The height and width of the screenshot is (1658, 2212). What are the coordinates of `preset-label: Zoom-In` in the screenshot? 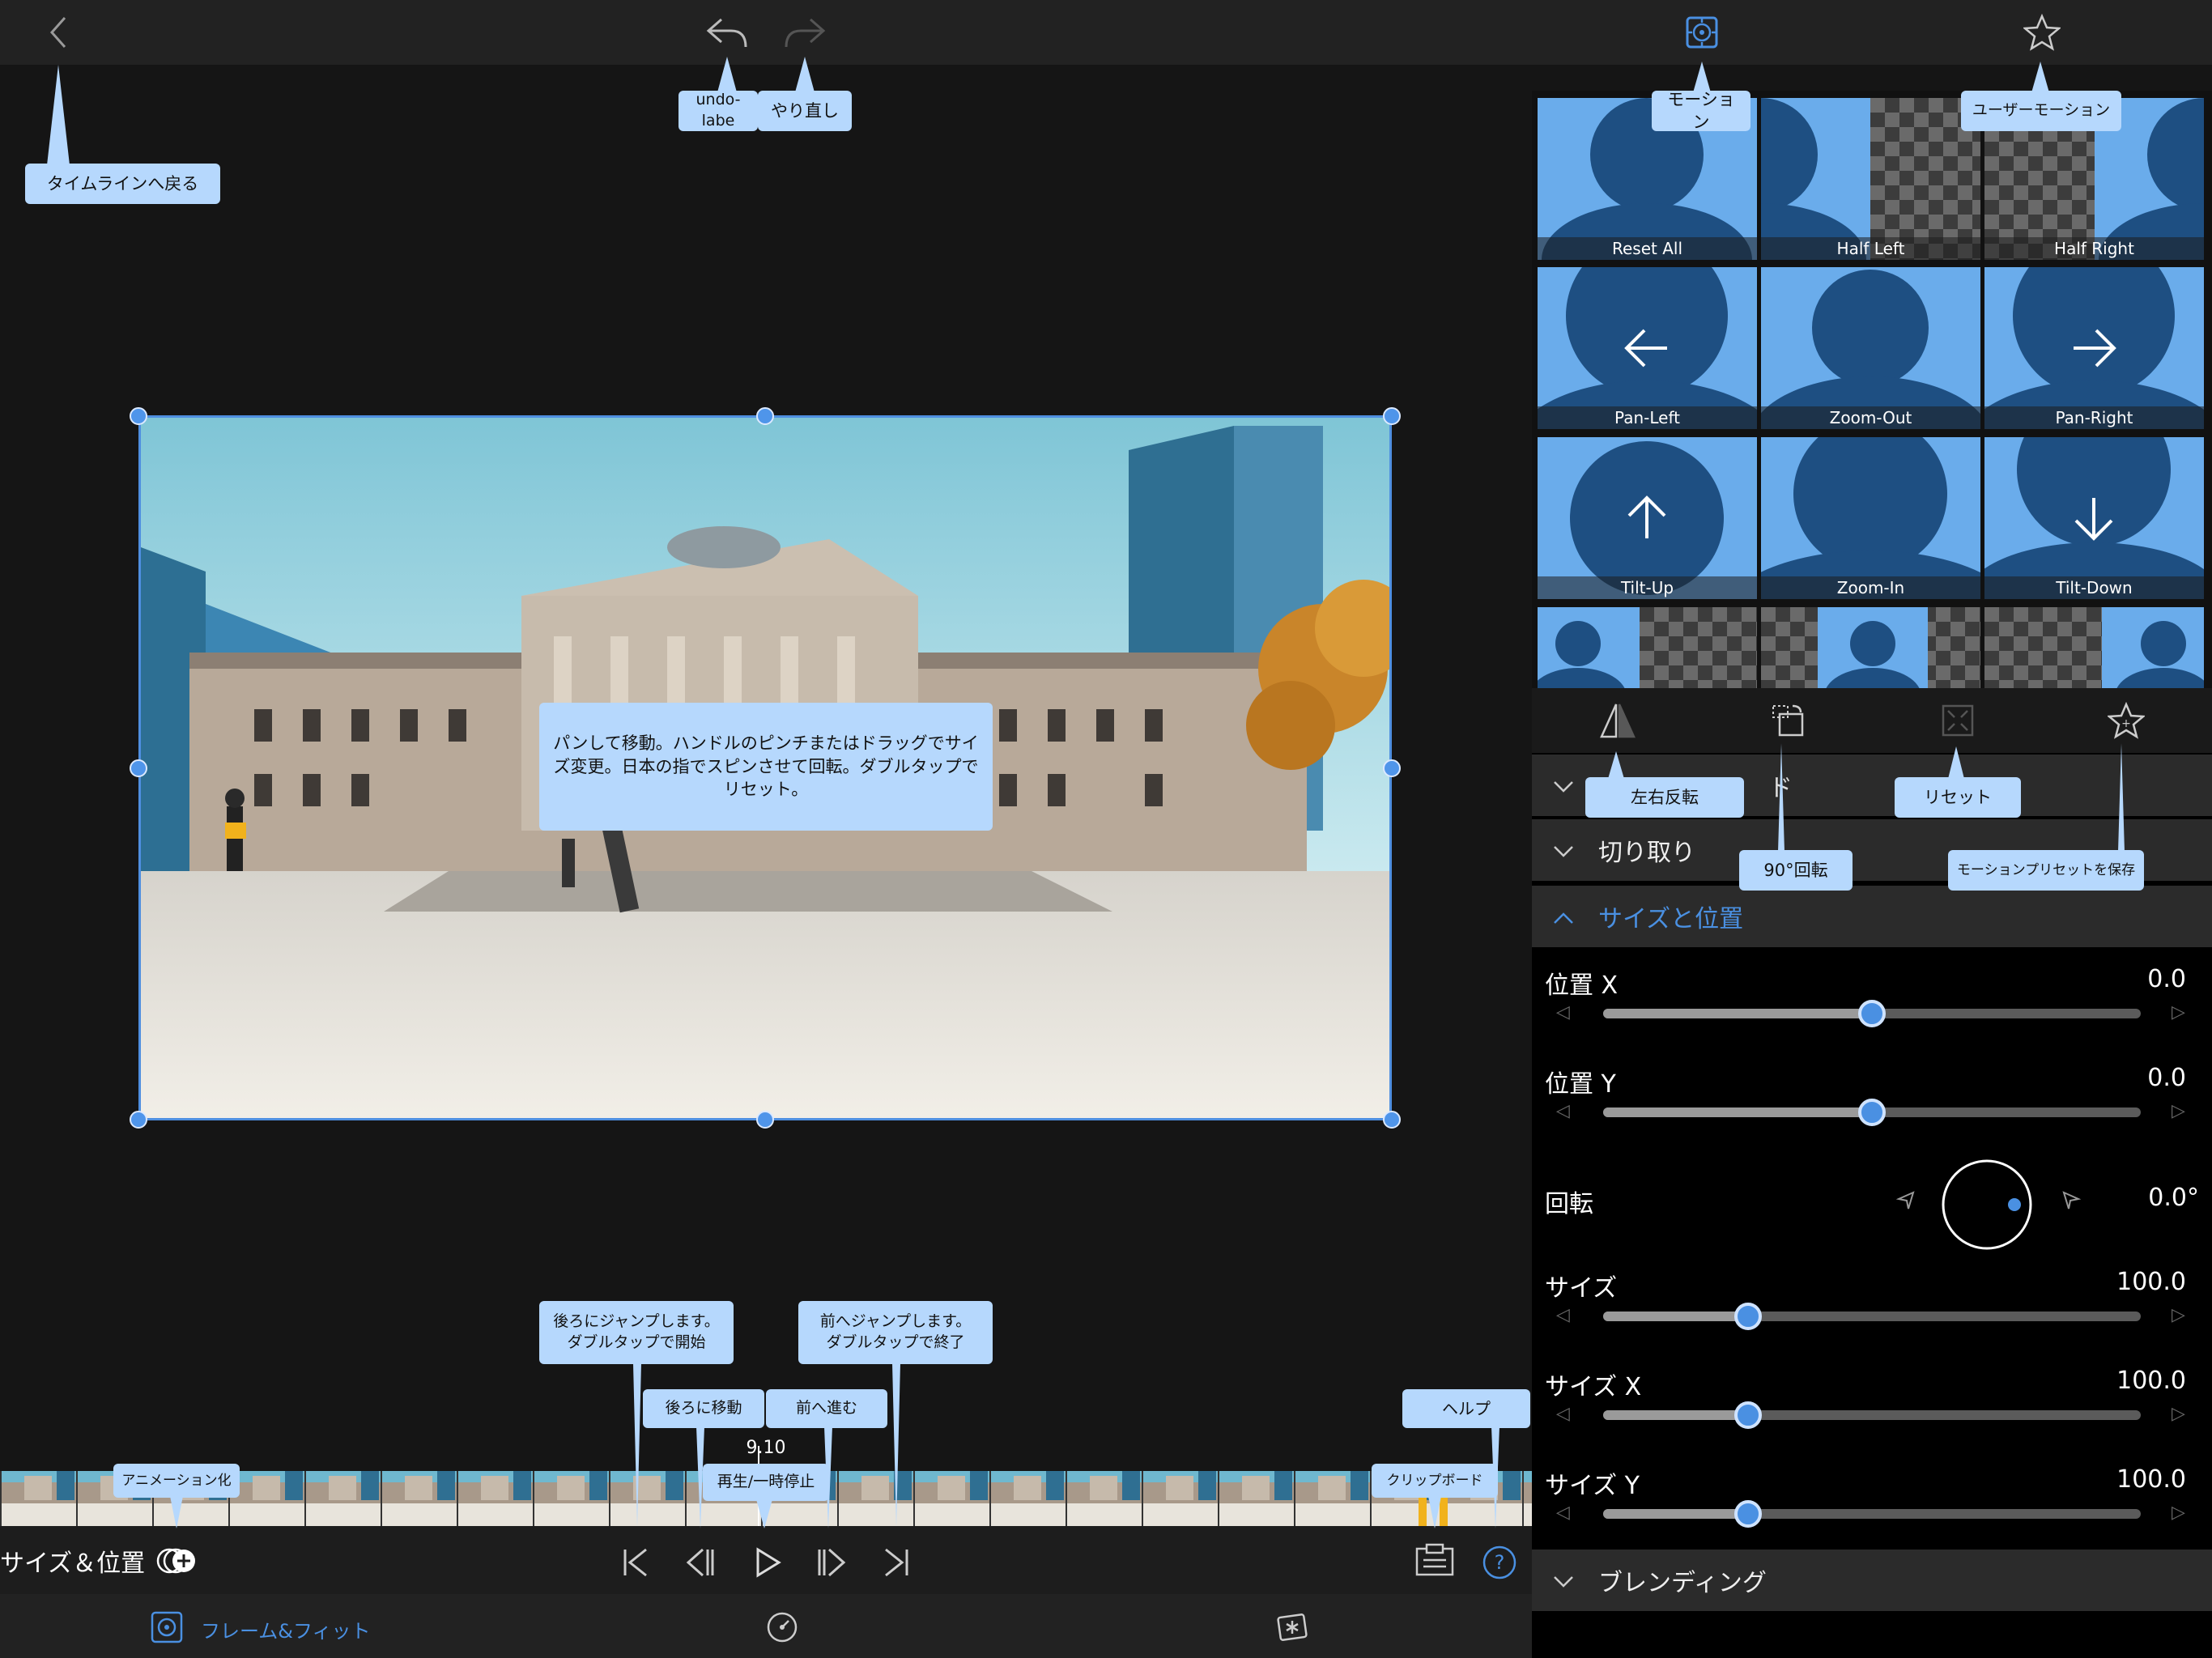 It's located at (1871, 587).